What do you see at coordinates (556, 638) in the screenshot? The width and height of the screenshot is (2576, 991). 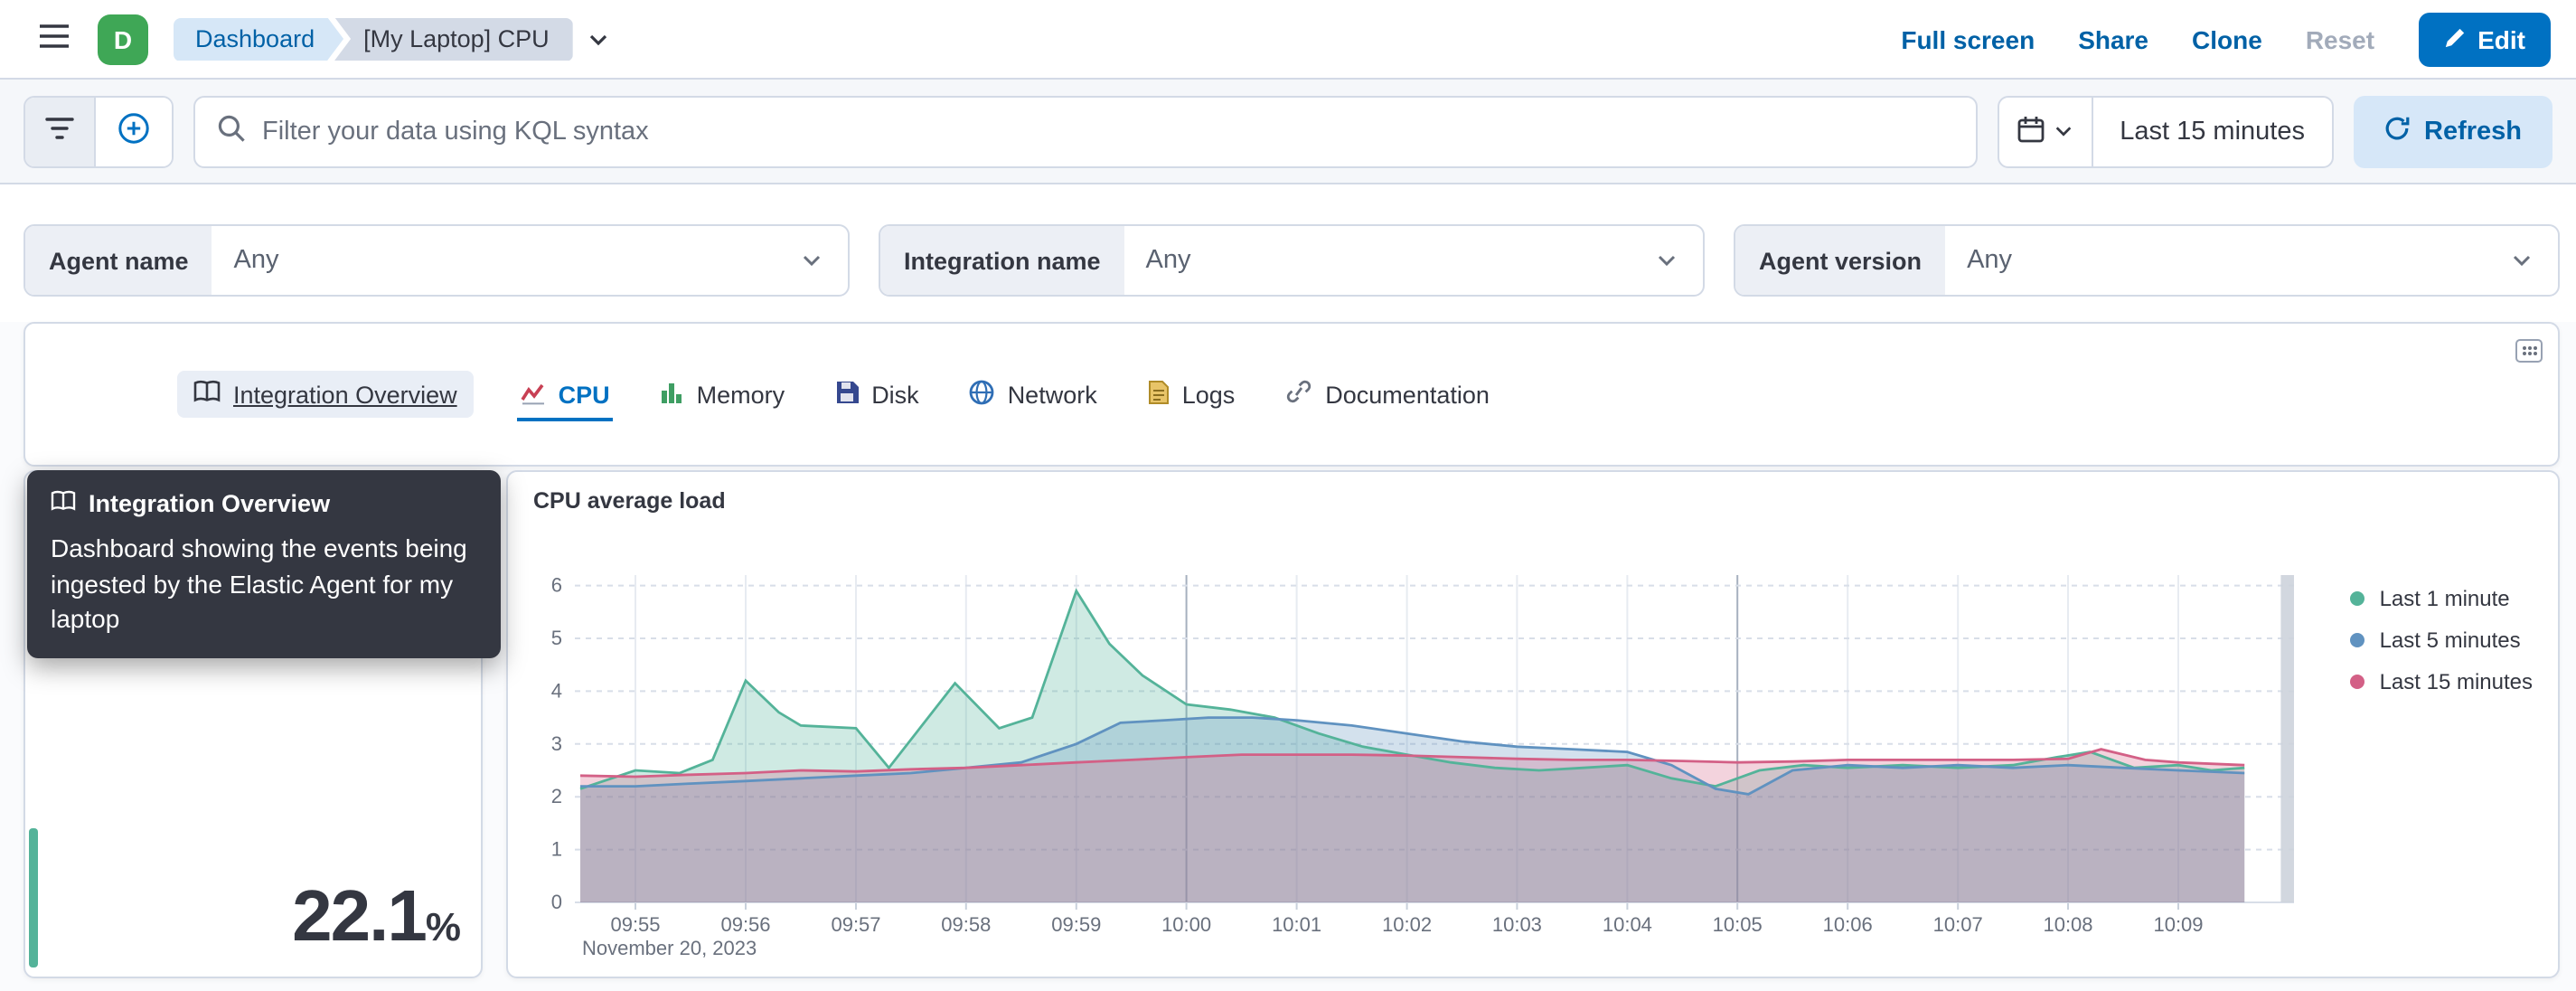 I see `svg-text: 5` at bounding box center [556, 638].